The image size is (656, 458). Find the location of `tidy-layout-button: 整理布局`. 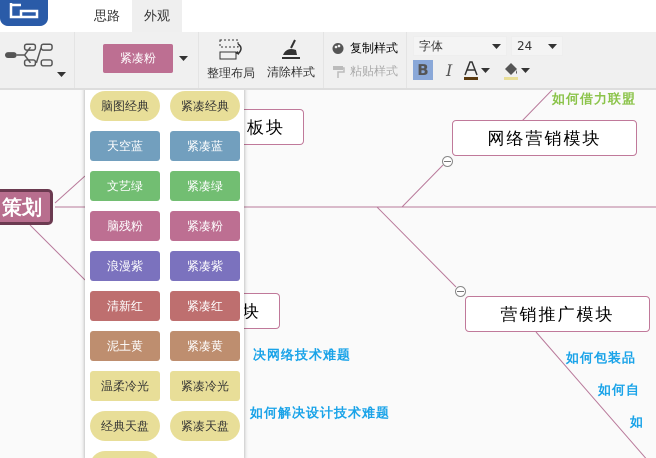

tidy-layout-button: 整理布局 is located at coordinates (231, 60).